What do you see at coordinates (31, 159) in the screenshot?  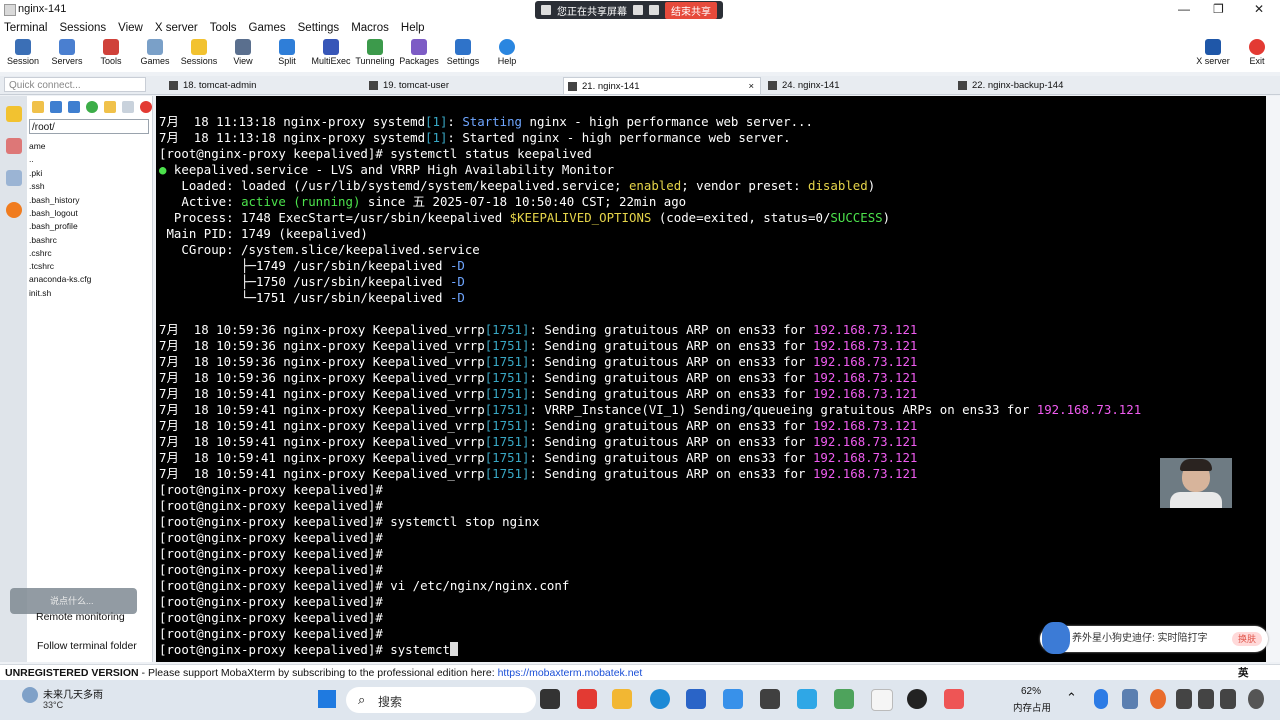 I see `file-item: ..` at bounding box center [31, 159].